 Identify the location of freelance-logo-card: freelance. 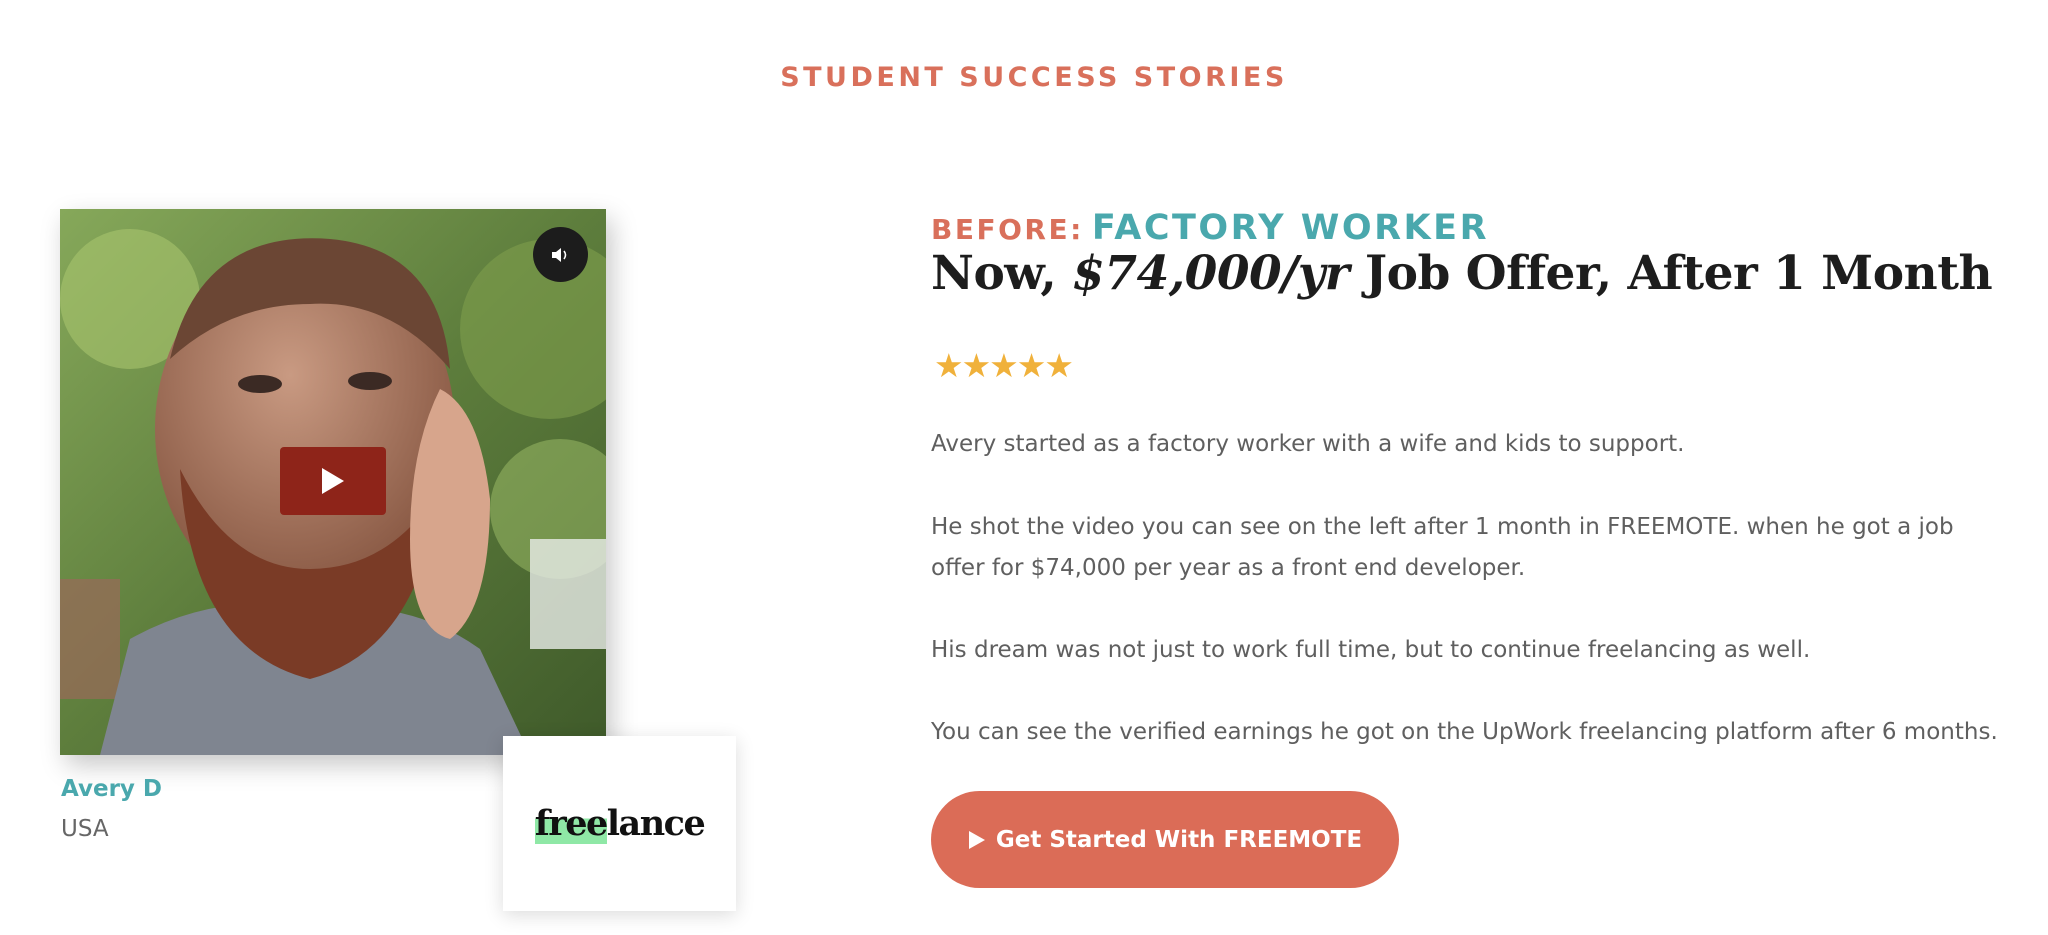
(619, 823).